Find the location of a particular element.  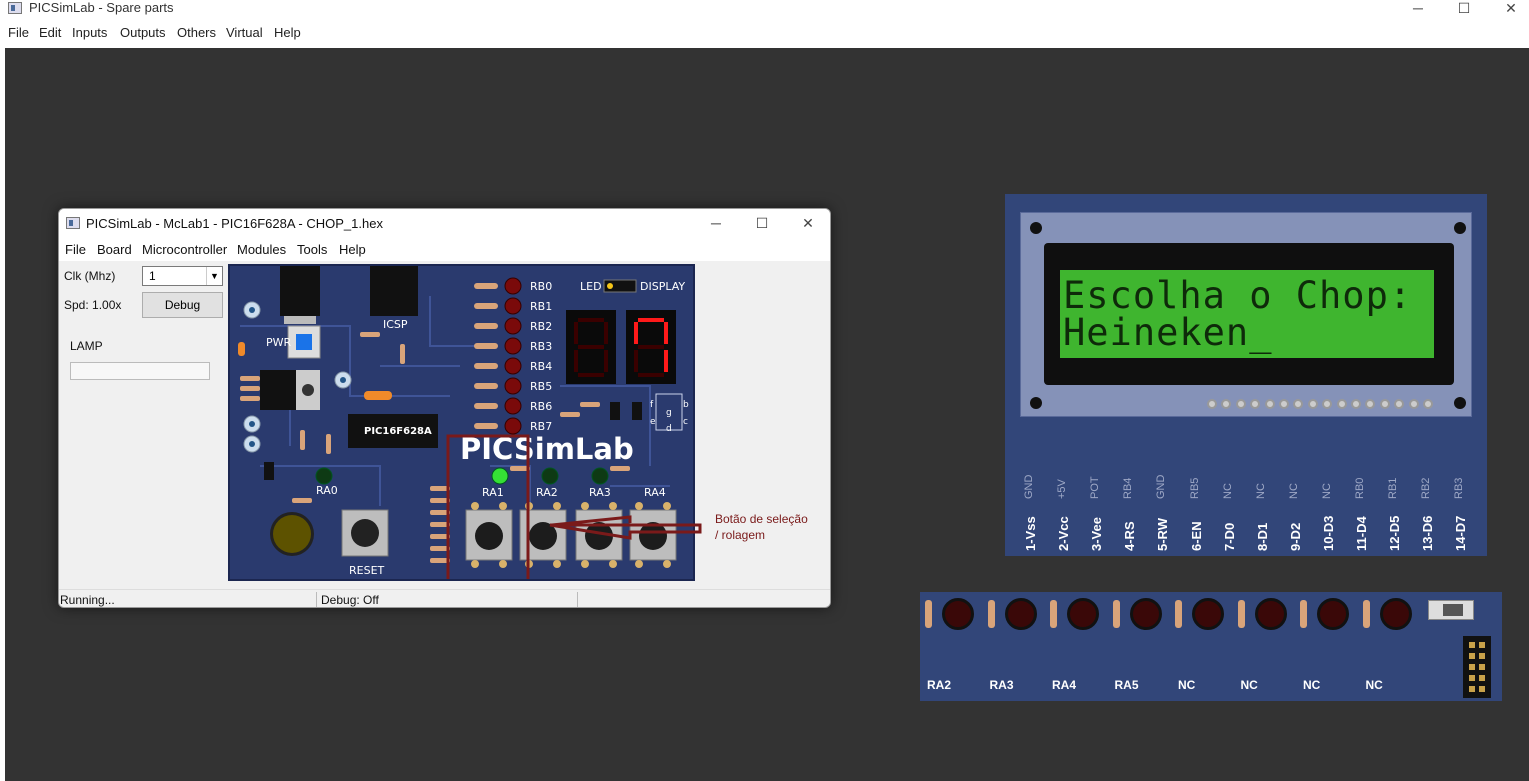

minimize-button: ─ is located at coordinates (1418, 9).